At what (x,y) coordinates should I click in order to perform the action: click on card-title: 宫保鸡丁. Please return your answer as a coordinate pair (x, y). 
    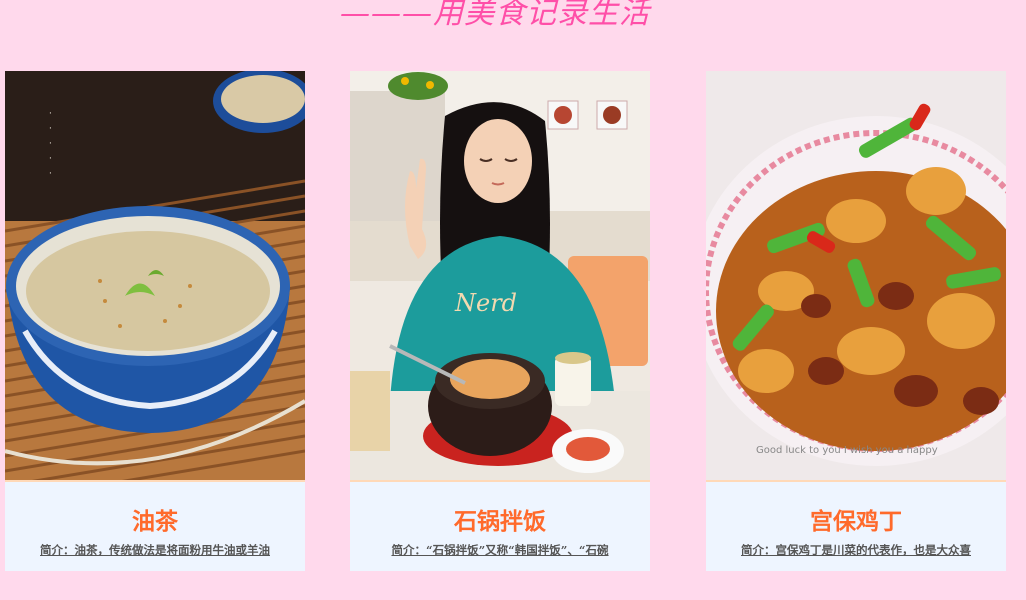
    Looking at the image, I should click on (856, 519).